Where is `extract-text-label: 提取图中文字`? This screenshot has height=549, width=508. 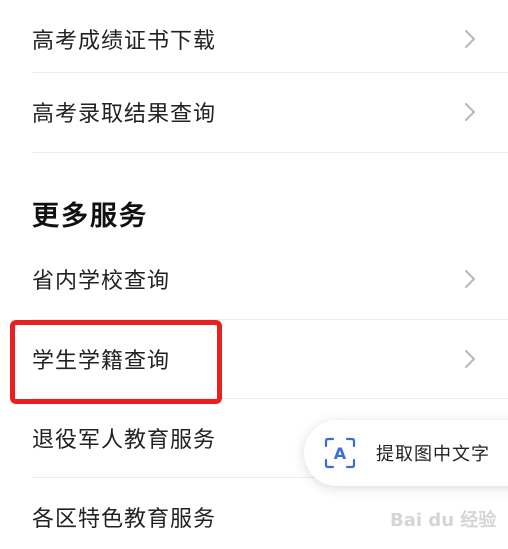
extract-text-label: 提取图中文字 is located at coordinates (433, 454).